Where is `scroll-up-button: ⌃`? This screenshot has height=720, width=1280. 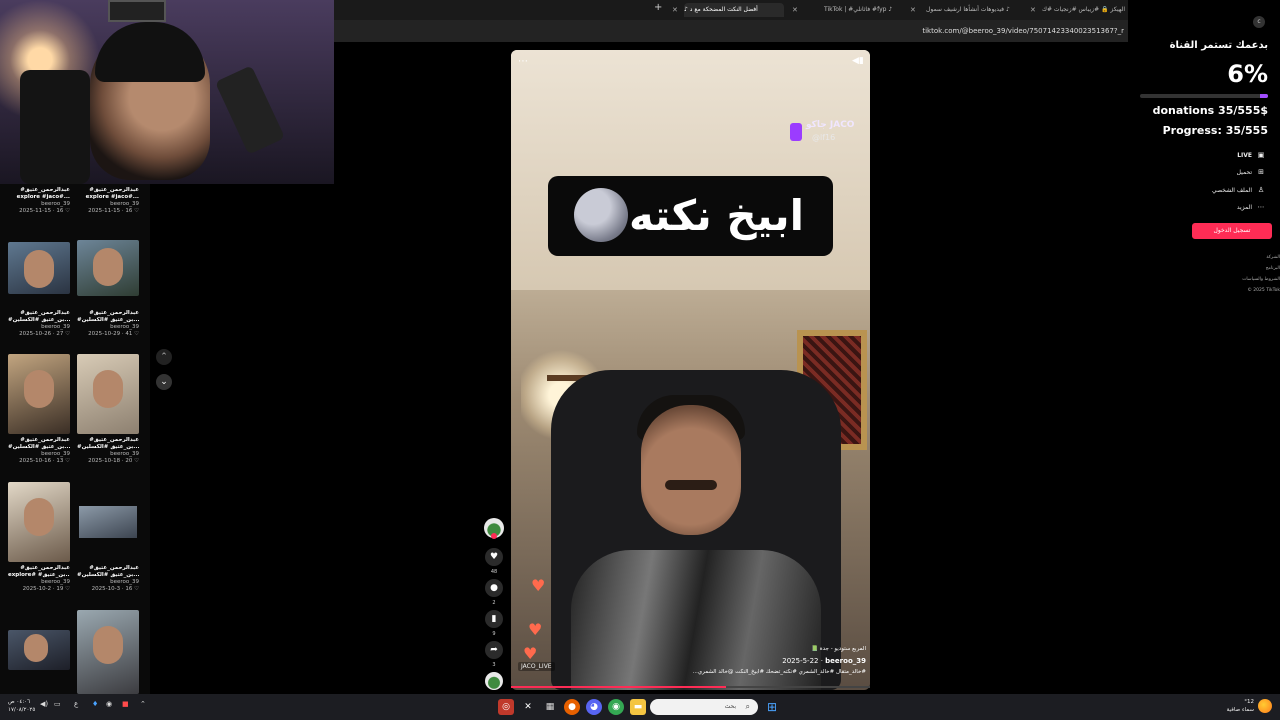
scroll-up-button: ⌃ is located at coordinates (164, 357).